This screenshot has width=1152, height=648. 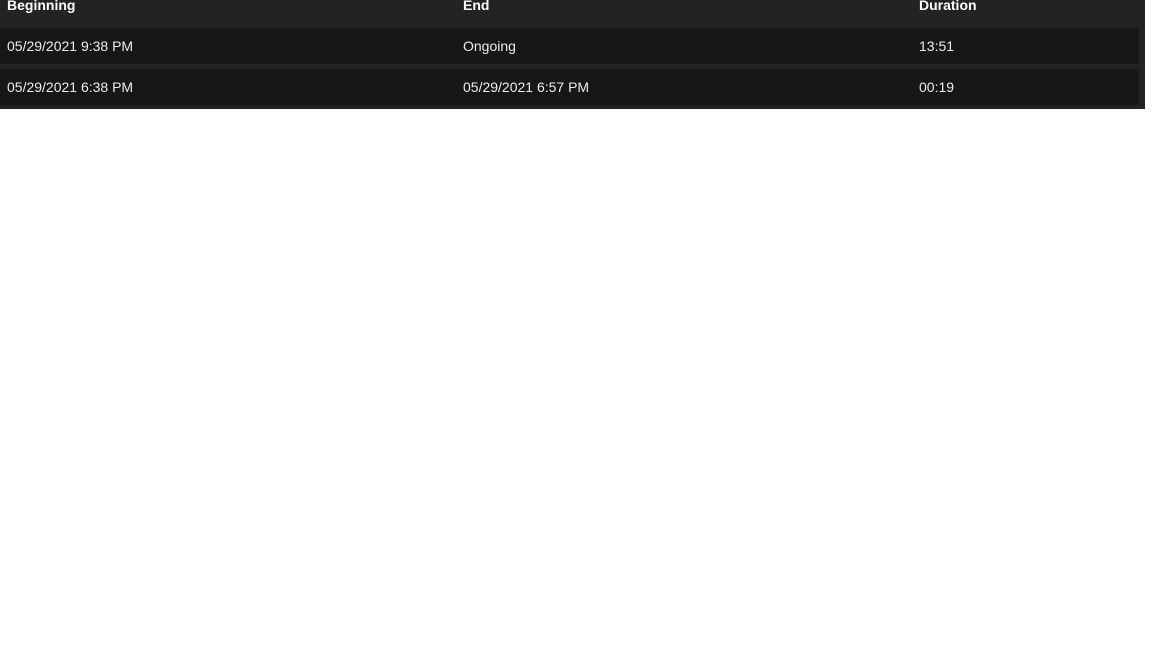 What do you see at coordinates (572, 13) in the screenshot?
I see `table-header: Beginning End Duration` at bounding box center [572, 13].